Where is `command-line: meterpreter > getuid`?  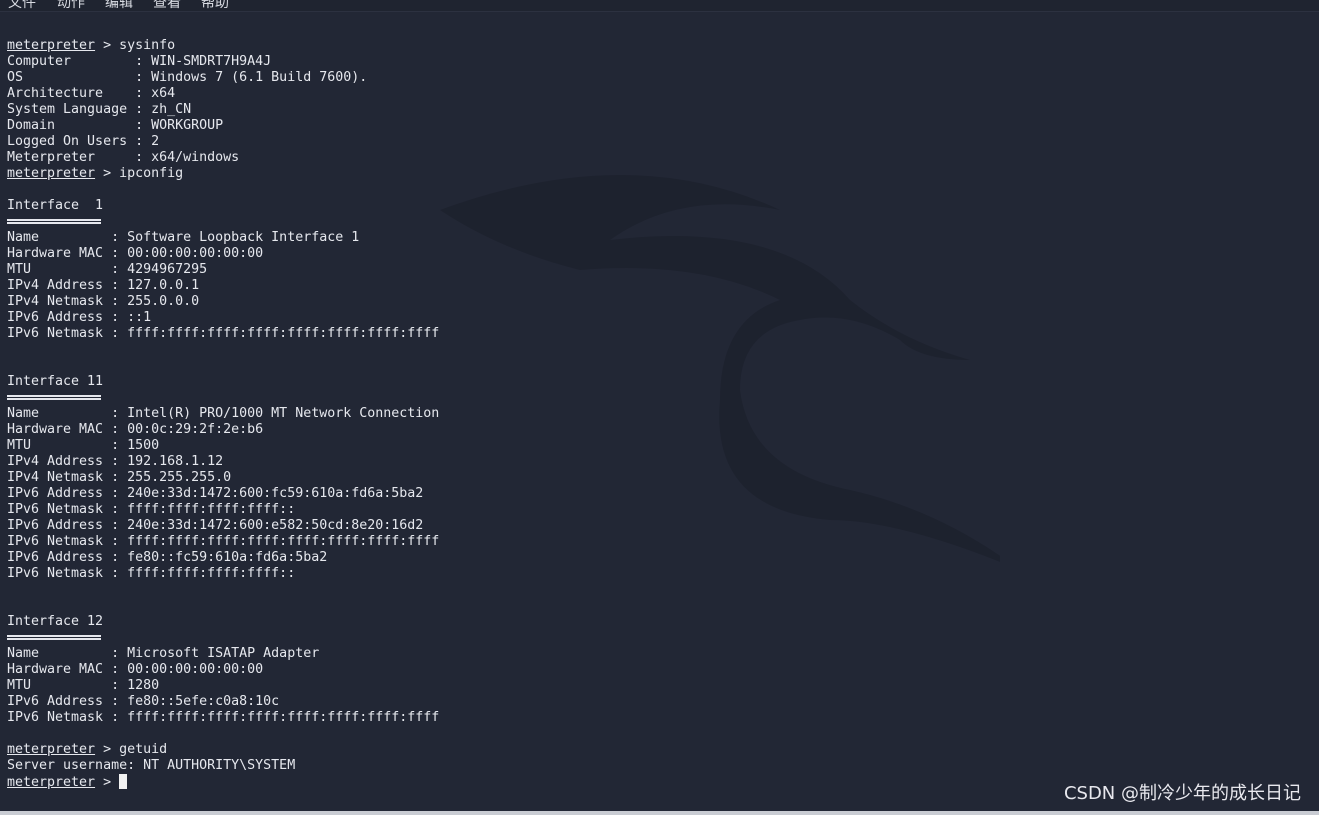
command-line: meterpreter > getuid is located at coordinates (223, 750).